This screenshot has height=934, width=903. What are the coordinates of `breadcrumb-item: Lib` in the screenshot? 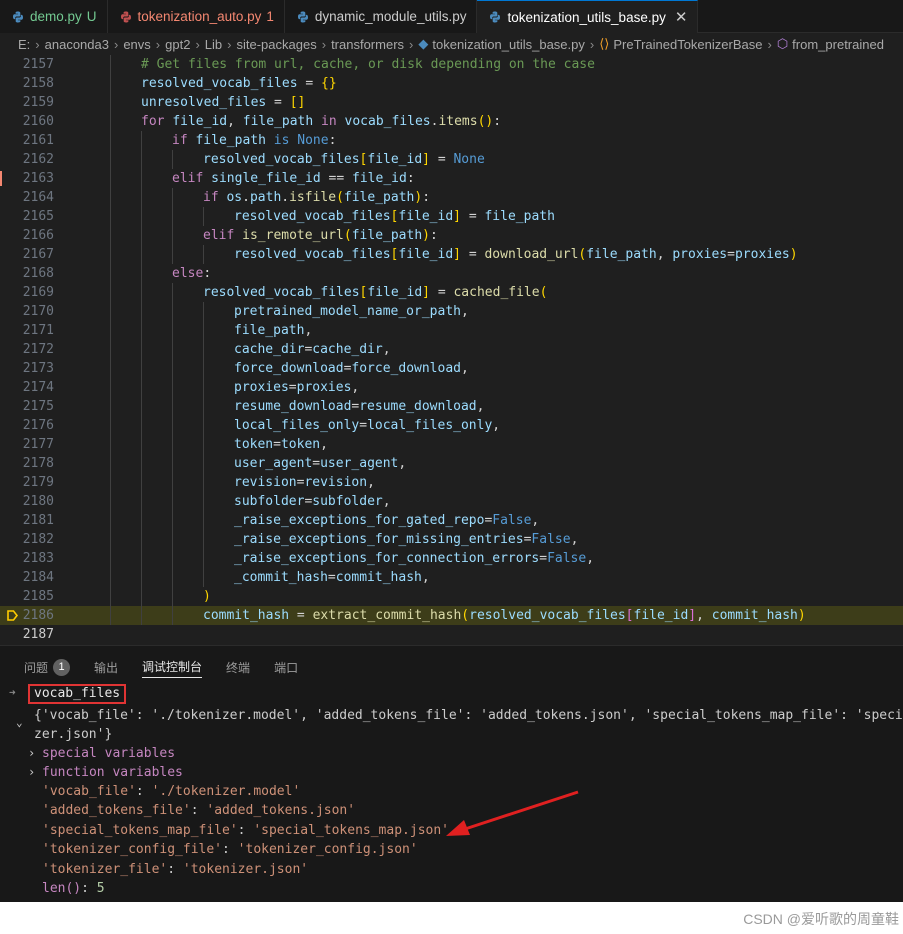 It's located at (213, 44).